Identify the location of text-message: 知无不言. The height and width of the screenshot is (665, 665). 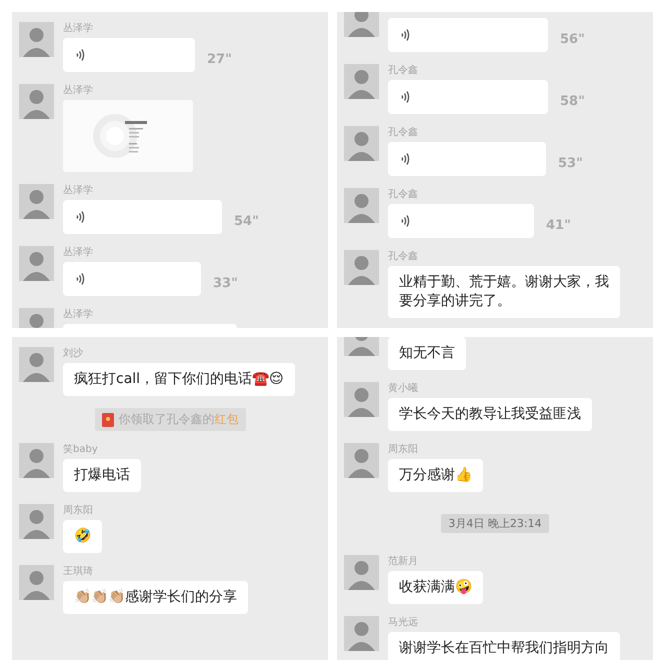
(427, 353).